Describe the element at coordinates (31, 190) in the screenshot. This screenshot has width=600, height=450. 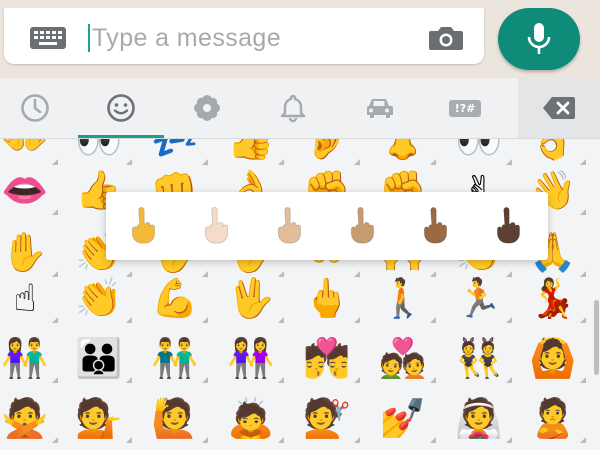
I see `emoji-key: 👄` at that location.